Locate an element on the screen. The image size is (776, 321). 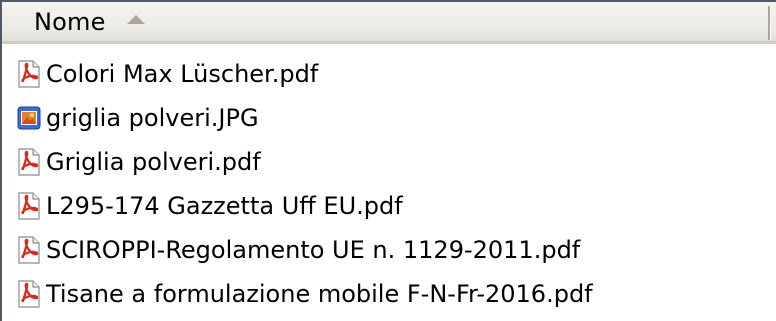
column-header-name: Nome is located at coordinates (385, 21).